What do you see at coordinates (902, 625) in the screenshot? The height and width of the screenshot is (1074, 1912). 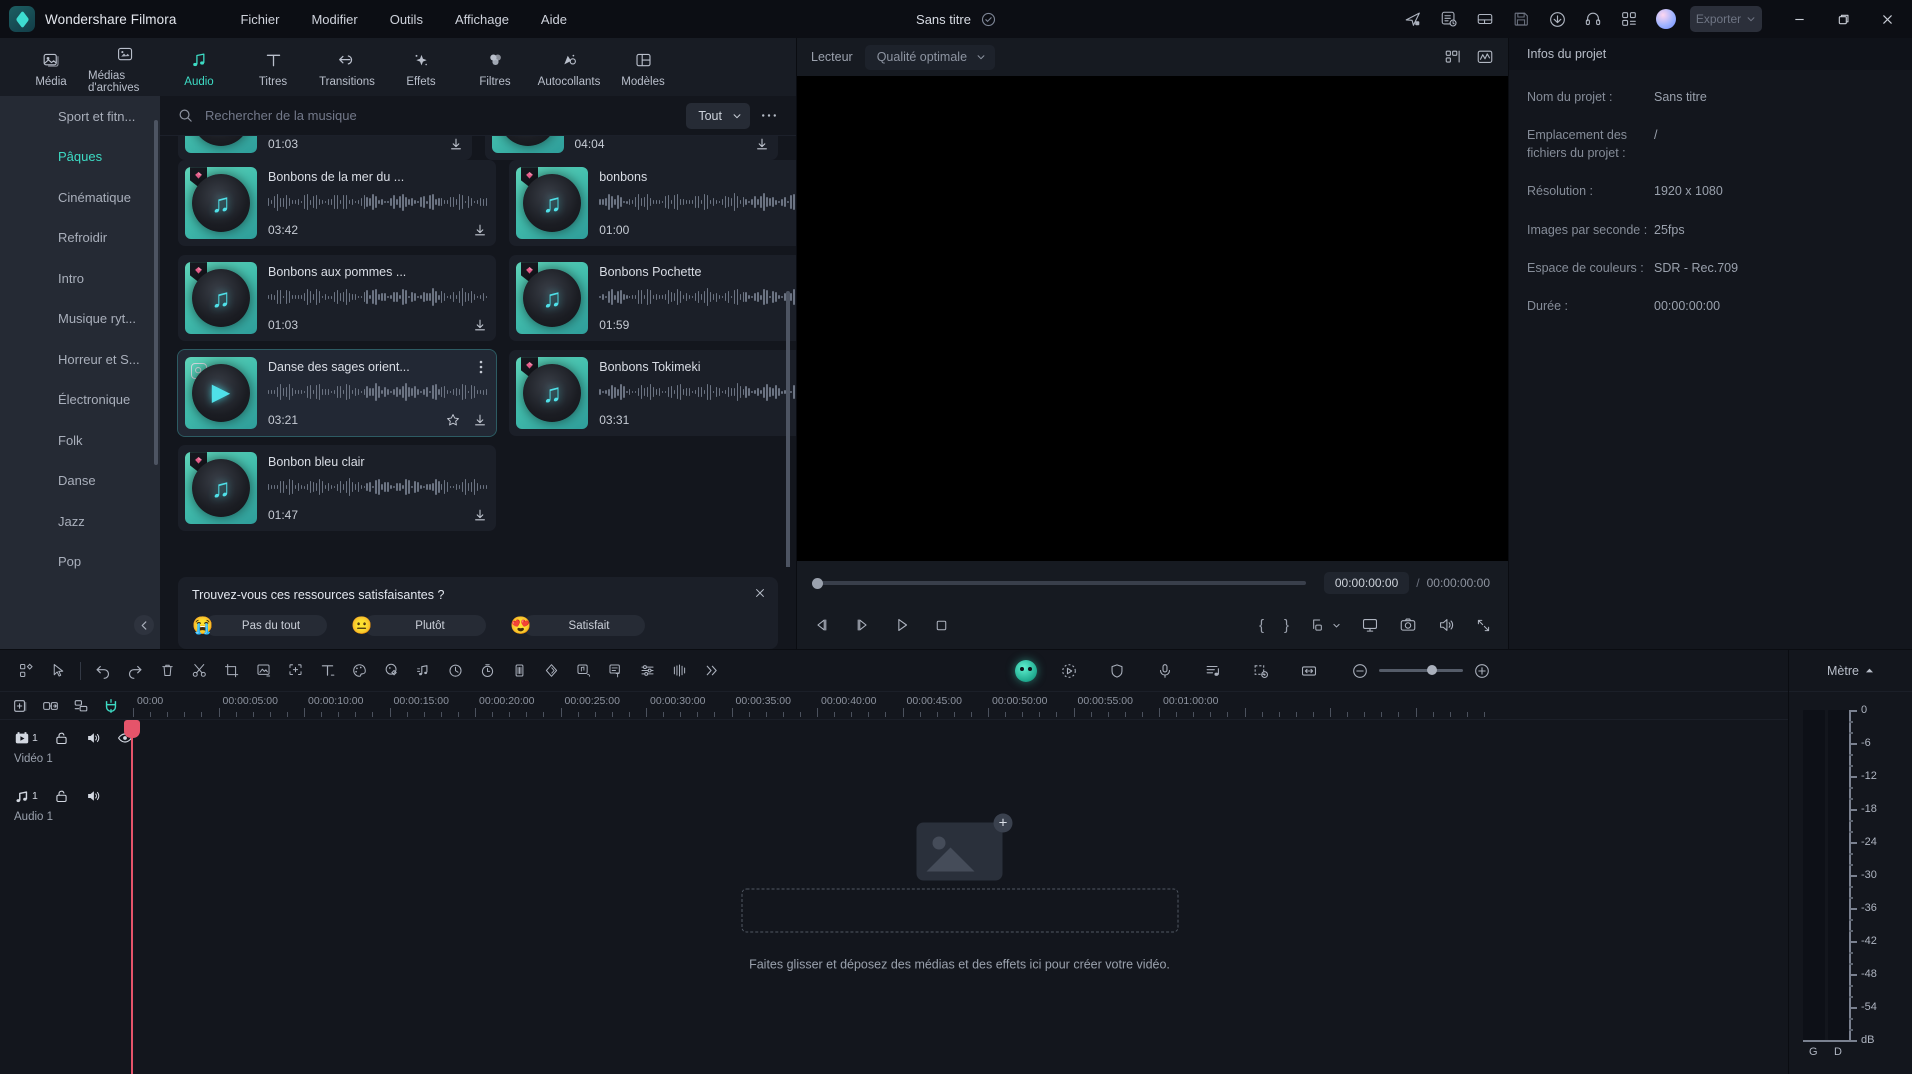 I see `play-button` at bounding box center [902, 625].